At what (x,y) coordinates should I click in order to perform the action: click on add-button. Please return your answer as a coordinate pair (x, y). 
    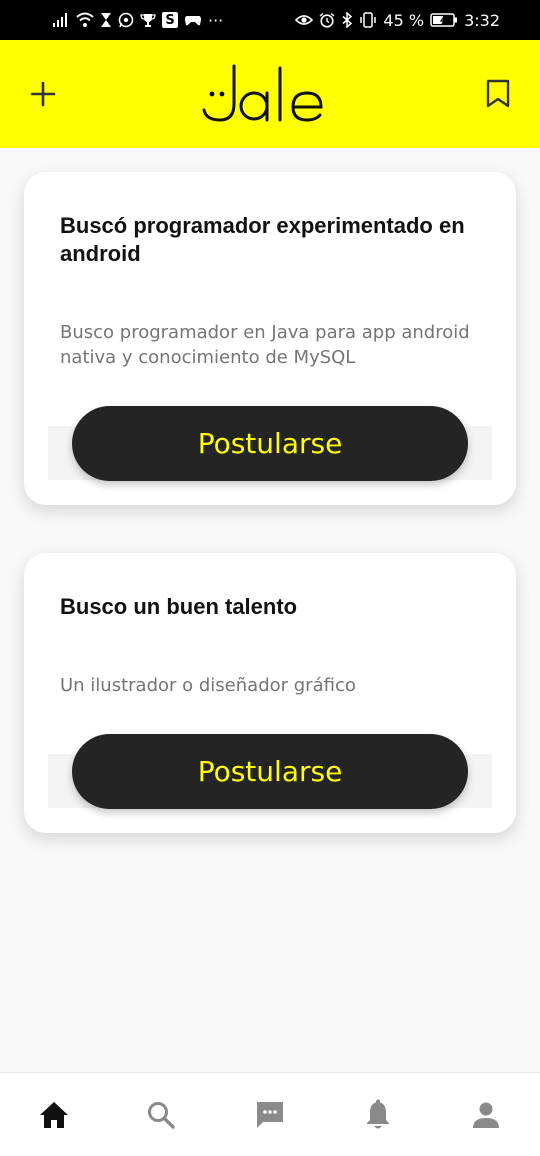
    Looking at the image, I should click on (43, 94).